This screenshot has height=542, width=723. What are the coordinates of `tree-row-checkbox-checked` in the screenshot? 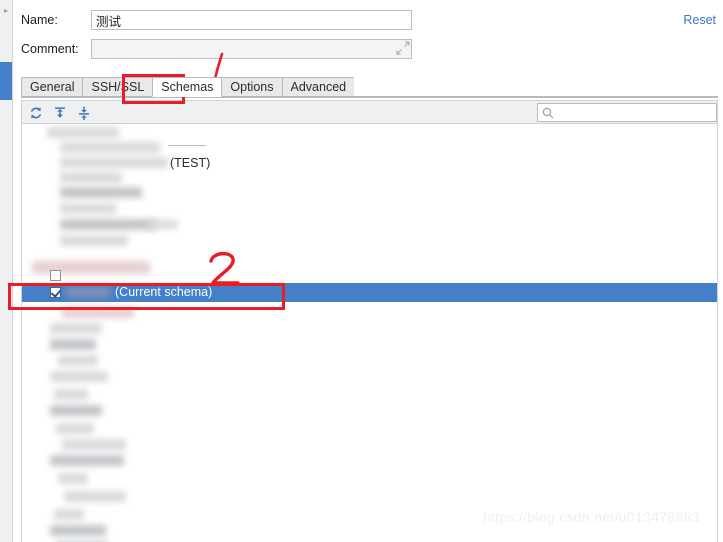 It's located at (55, 292).